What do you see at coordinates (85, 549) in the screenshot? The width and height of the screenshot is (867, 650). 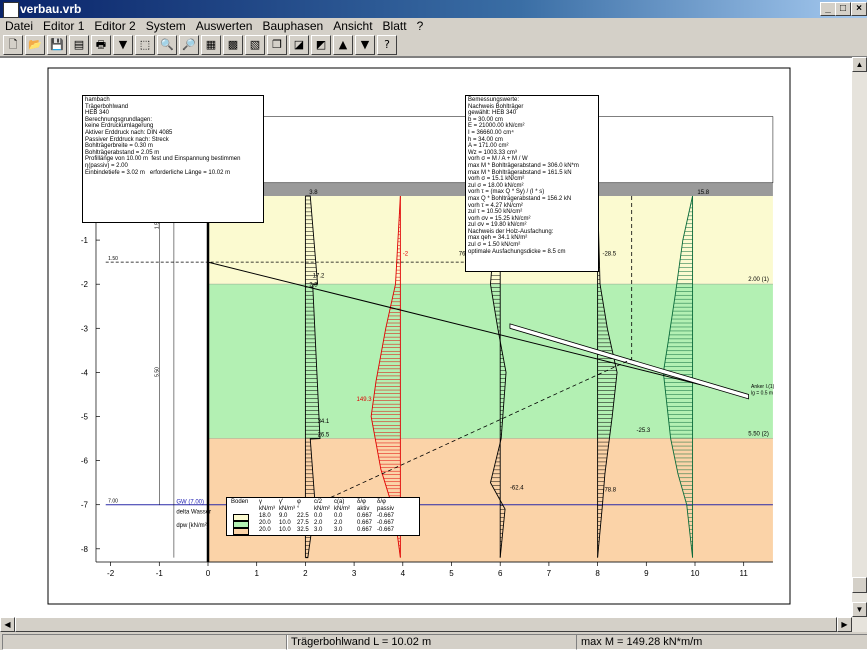 I see `y-tick-label: -8` at bounding box center [85, 549].